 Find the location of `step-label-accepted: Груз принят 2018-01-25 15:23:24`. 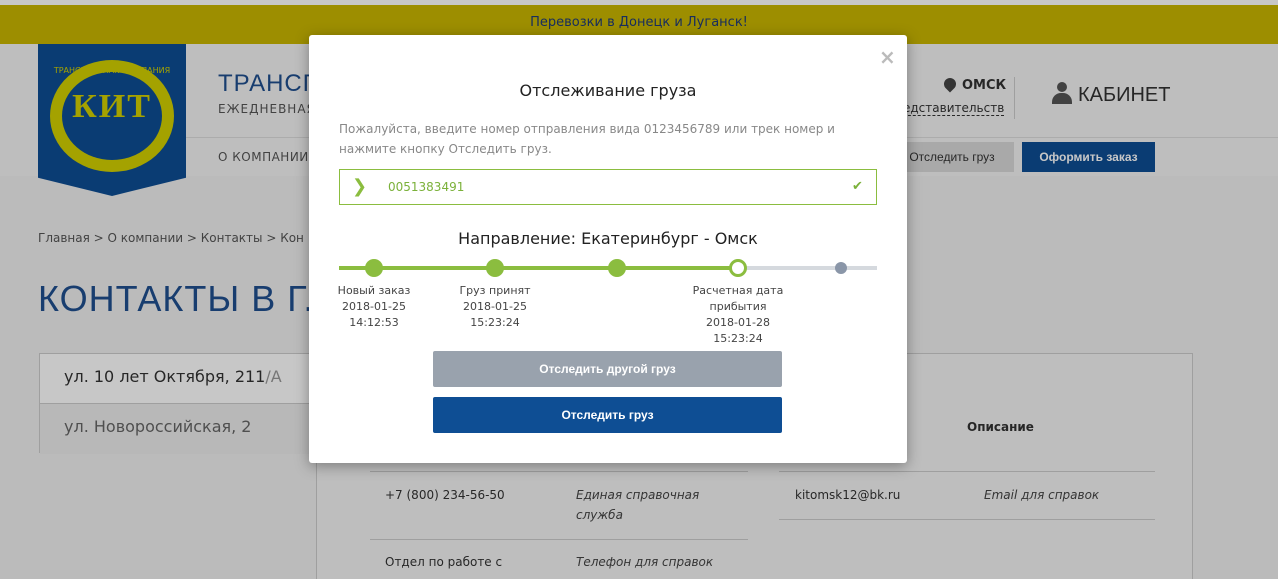

step-label-accepted: Груз принят 2018-01-25 15:23:24 is located at coordinates (495, 307).